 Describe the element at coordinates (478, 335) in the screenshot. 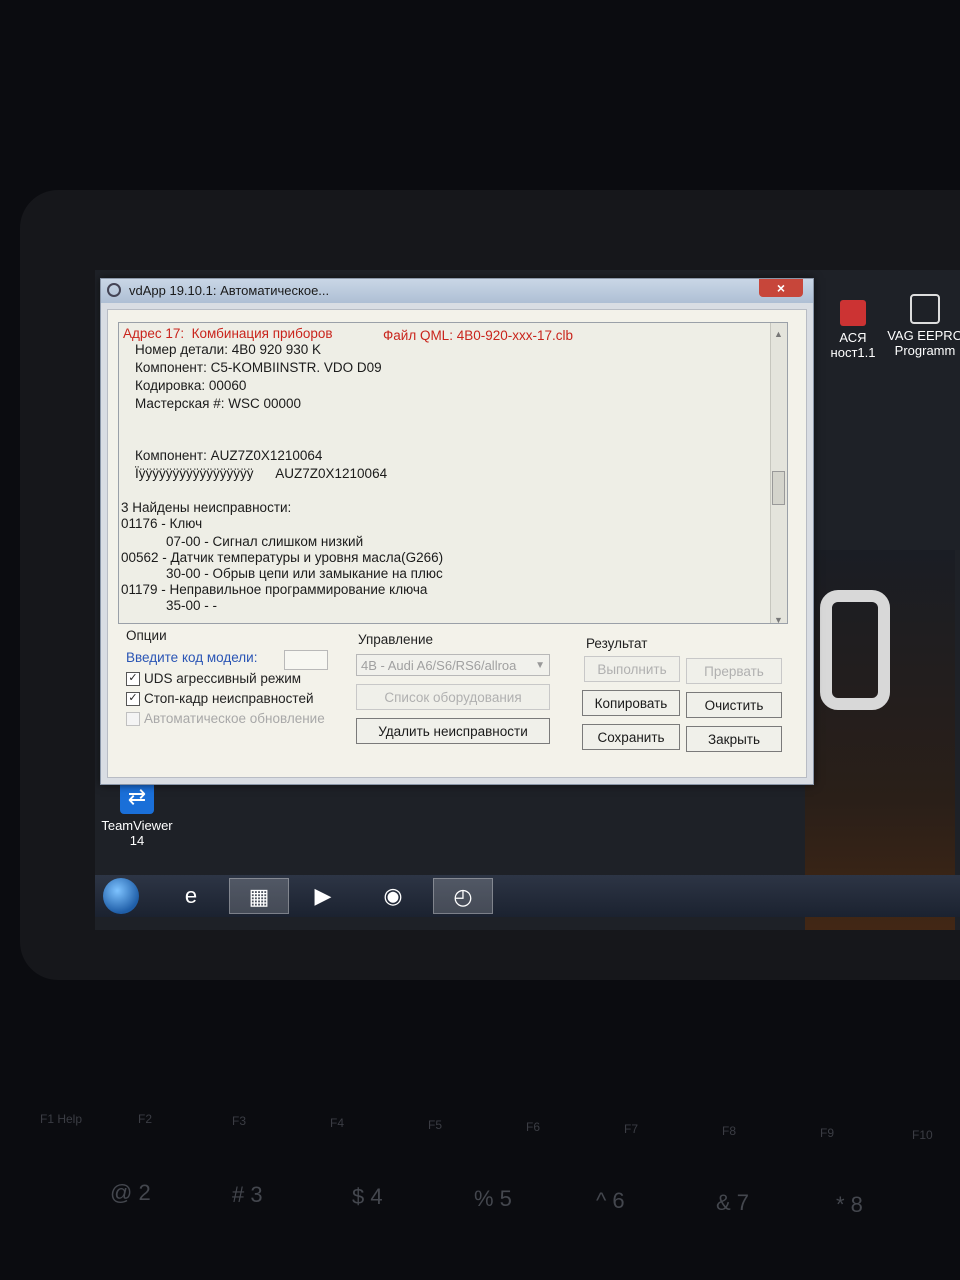

I see `log-qml-file: Файл QML: 4B0-920-xxx-17.clb` at that location.